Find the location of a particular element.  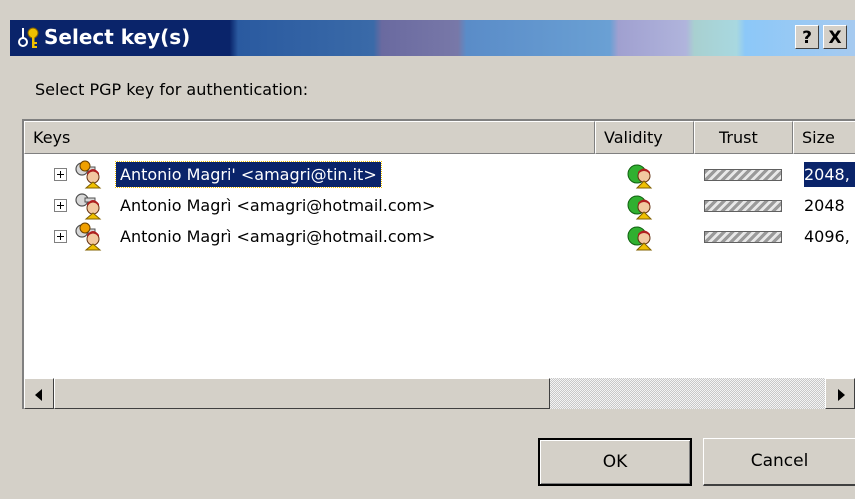

scroll-right-button is located at coordinates (840, 393).